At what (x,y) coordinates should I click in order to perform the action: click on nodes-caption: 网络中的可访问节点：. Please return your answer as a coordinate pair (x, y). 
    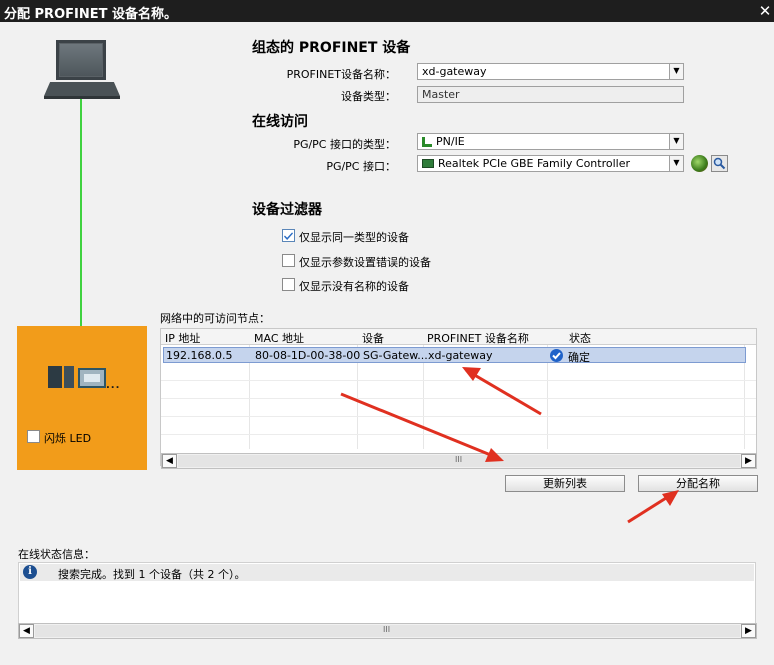
    Looking at the image, I should click on (215, 318).